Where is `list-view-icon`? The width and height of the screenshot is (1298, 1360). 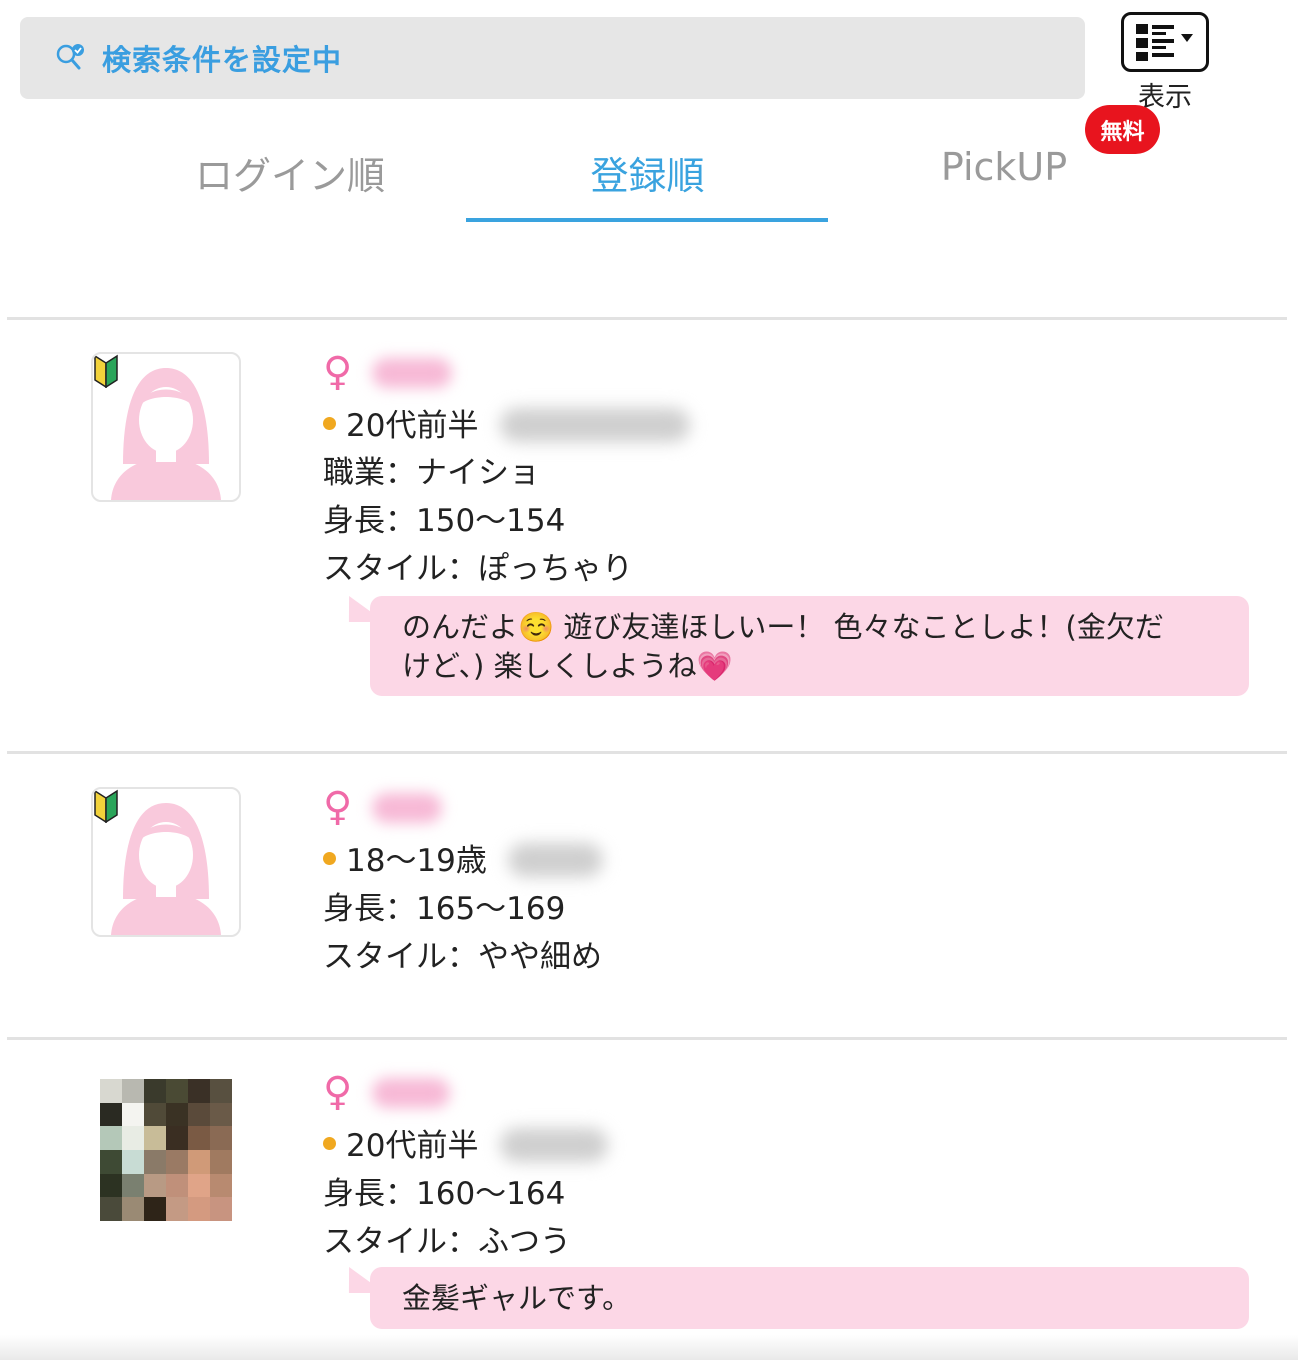
list-view-icon is located at coordinates (1164, 42).